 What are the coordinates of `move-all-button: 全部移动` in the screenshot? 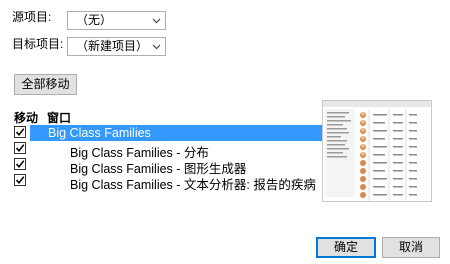 It's located at (45, 84).